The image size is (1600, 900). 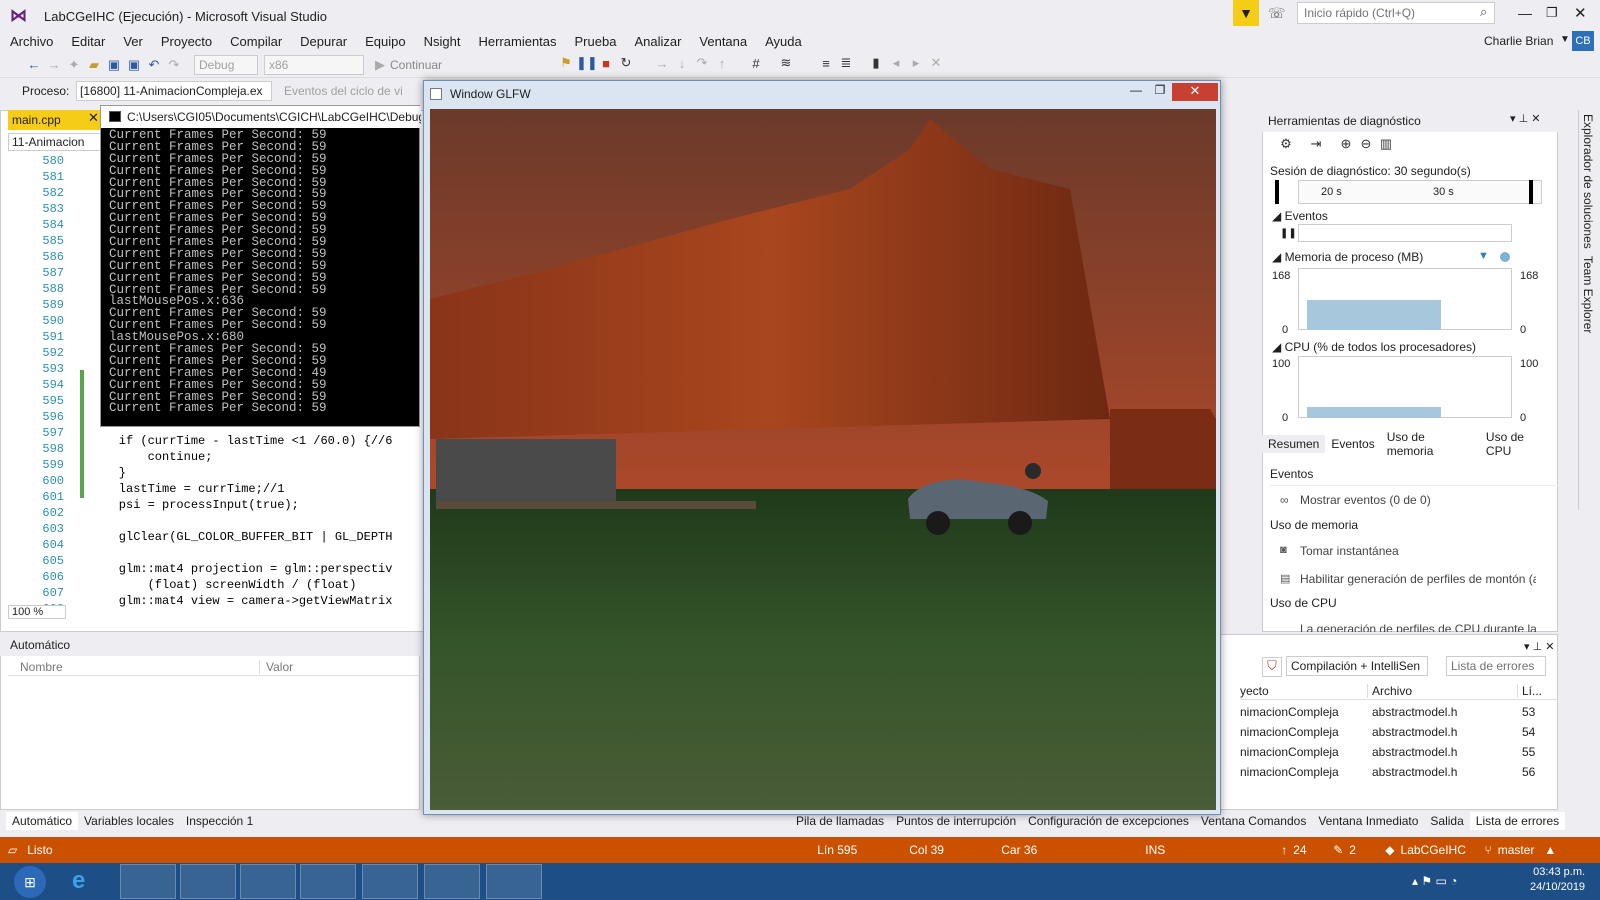 I want to click on tab-locals: Variables locales, so click(x=129, y=821).